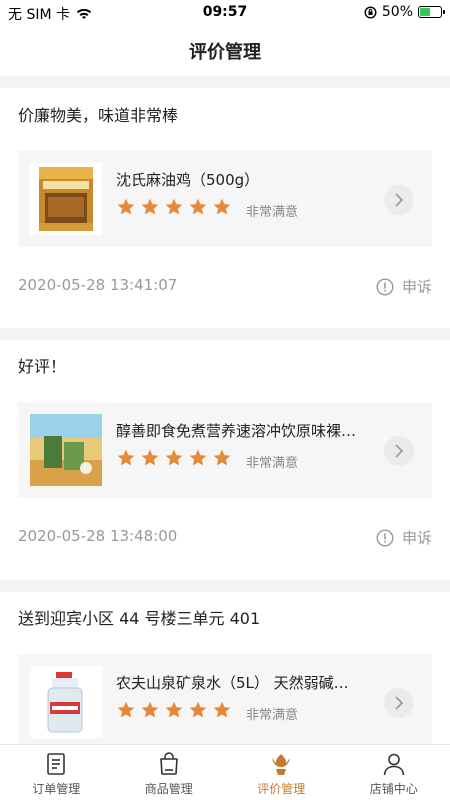  I want to click on product-box: 醇善即食免煮营养速溶冲饮原味裸… 非常满意, so click(225, 450).